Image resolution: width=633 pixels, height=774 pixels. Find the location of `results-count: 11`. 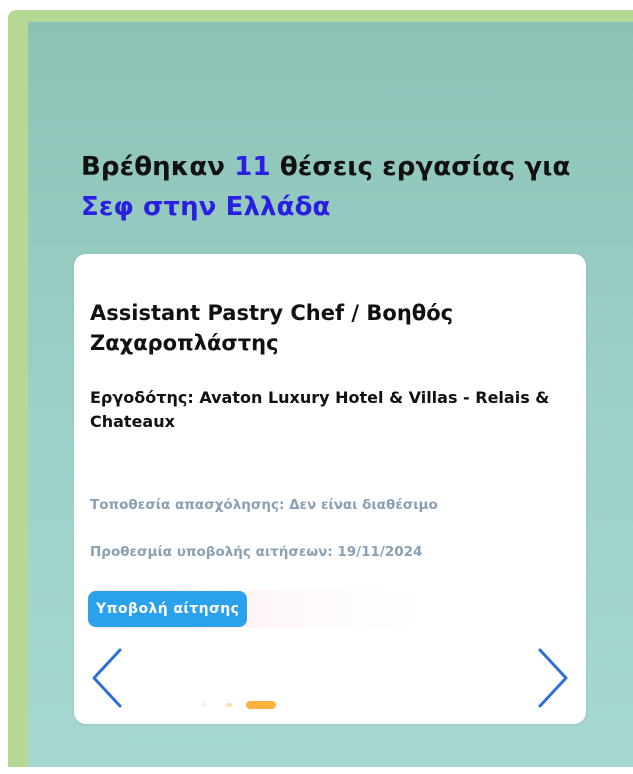

results-count: 11 is located at coordinates (252, 167).